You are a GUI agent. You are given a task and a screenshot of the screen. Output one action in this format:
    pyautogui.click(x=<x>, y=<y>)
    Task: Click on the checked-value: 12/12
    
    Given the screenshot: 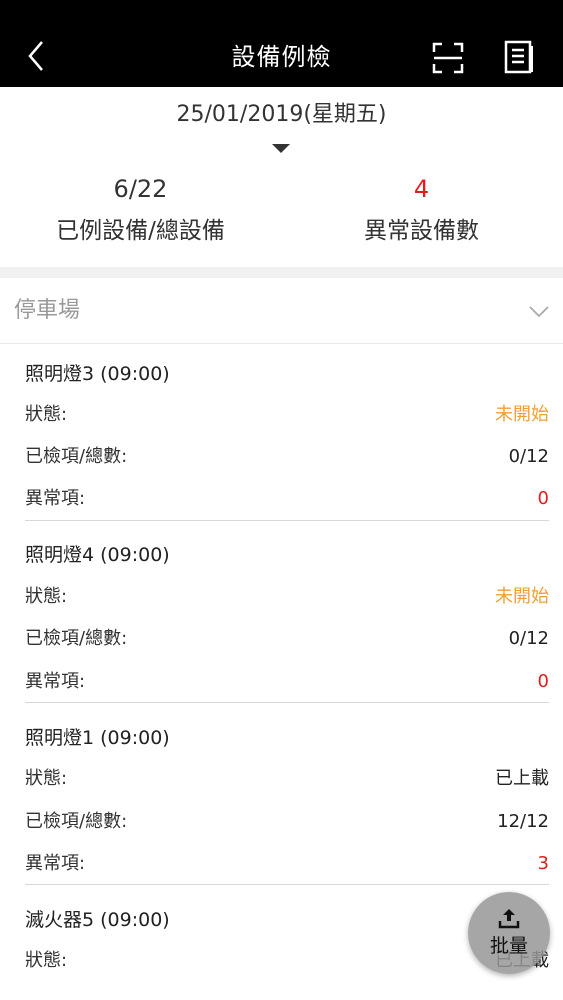 What is the action you would take?
    pyautogui.click(x=523, y=821)
    